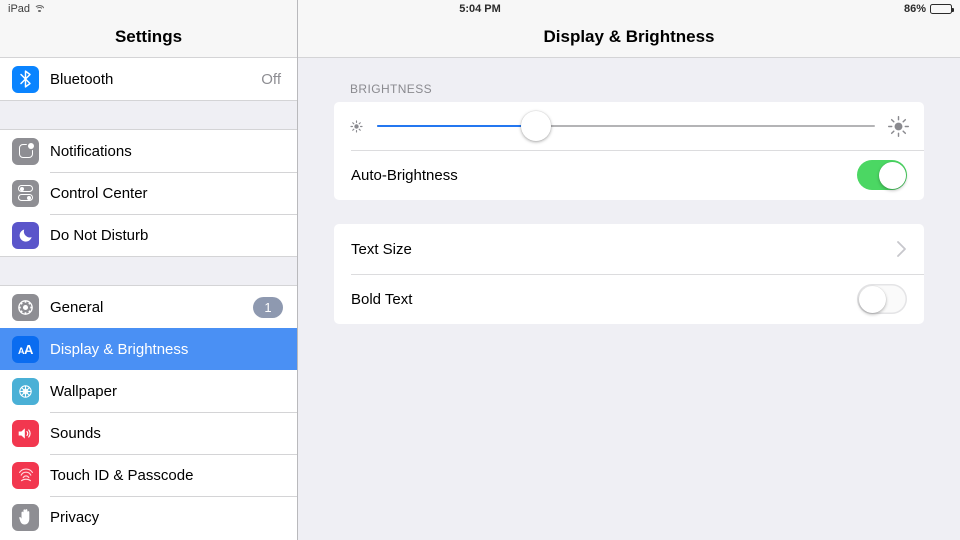 This screenshot has height=540, width=960. I want to click on flower-icon, so click(25, 391).